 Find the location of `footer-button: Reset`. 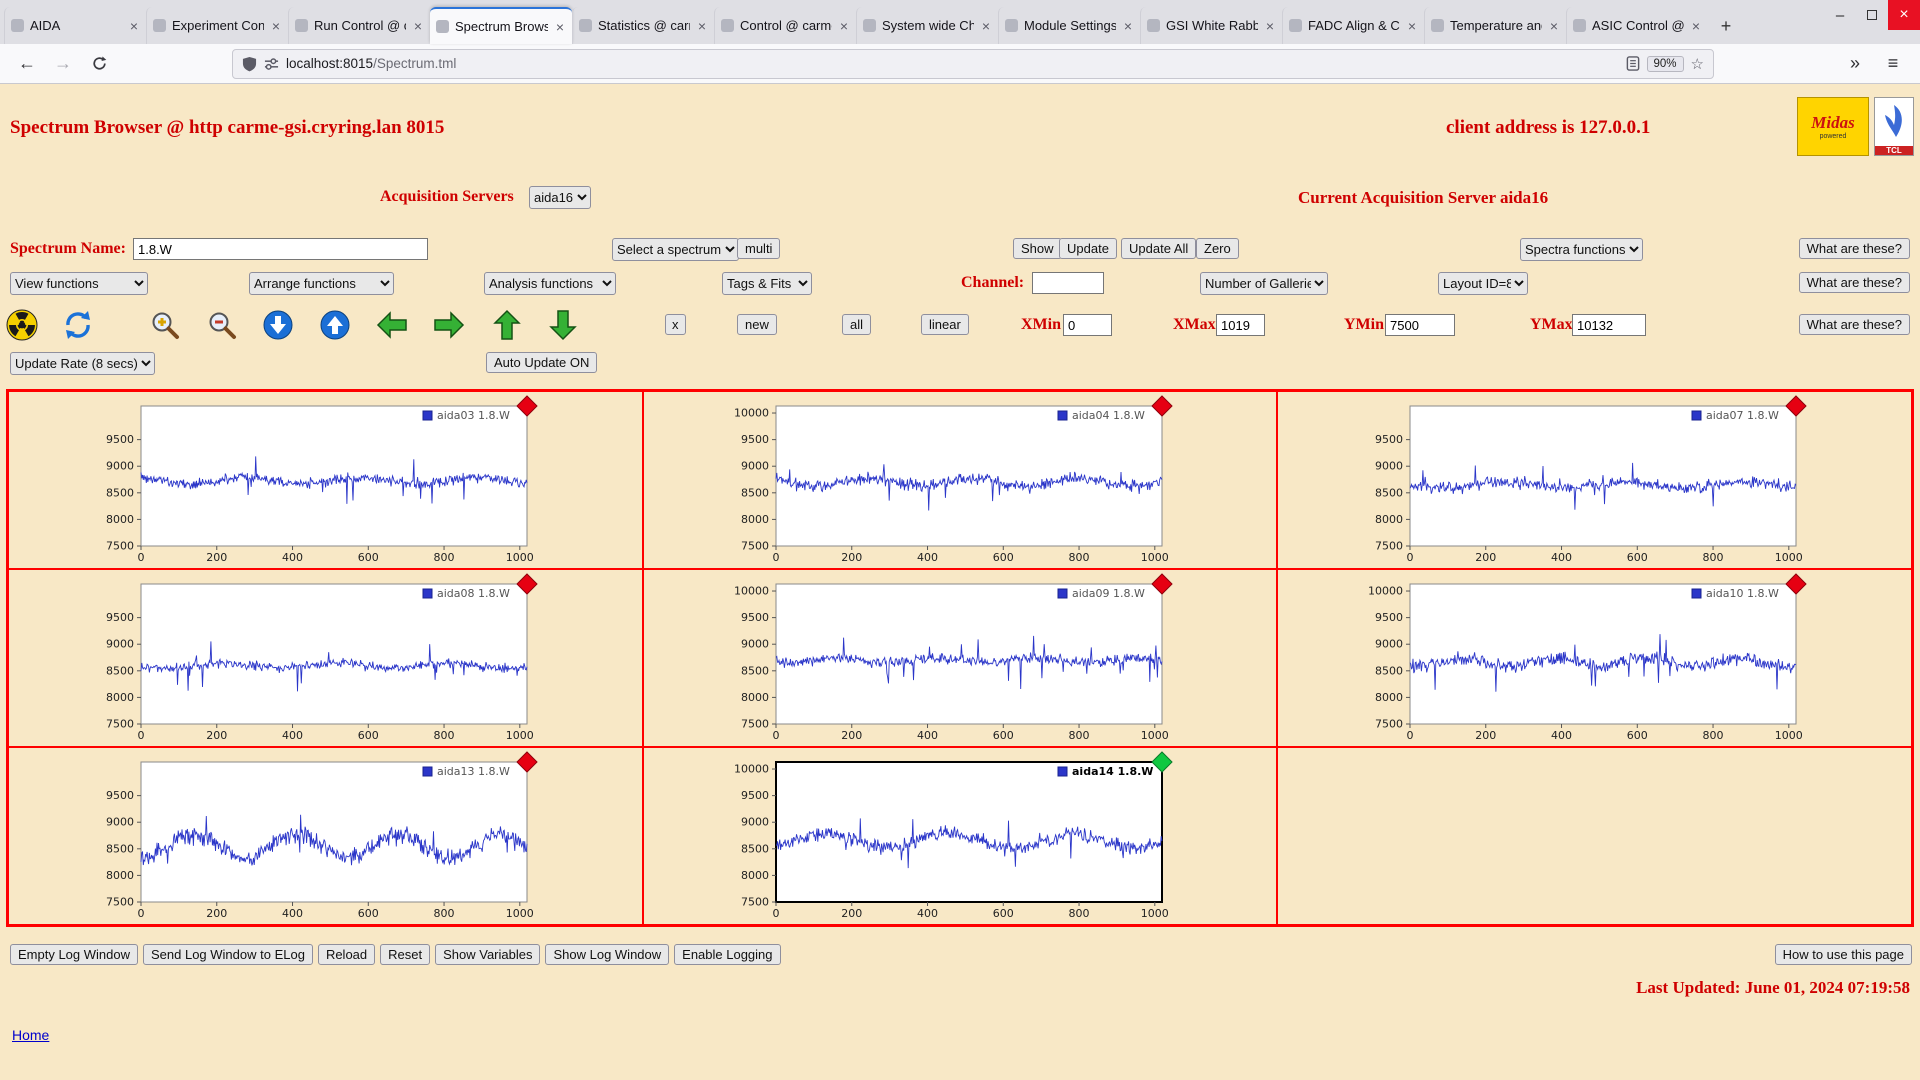

footer-button: Reset is located at coordinates (405, 954).